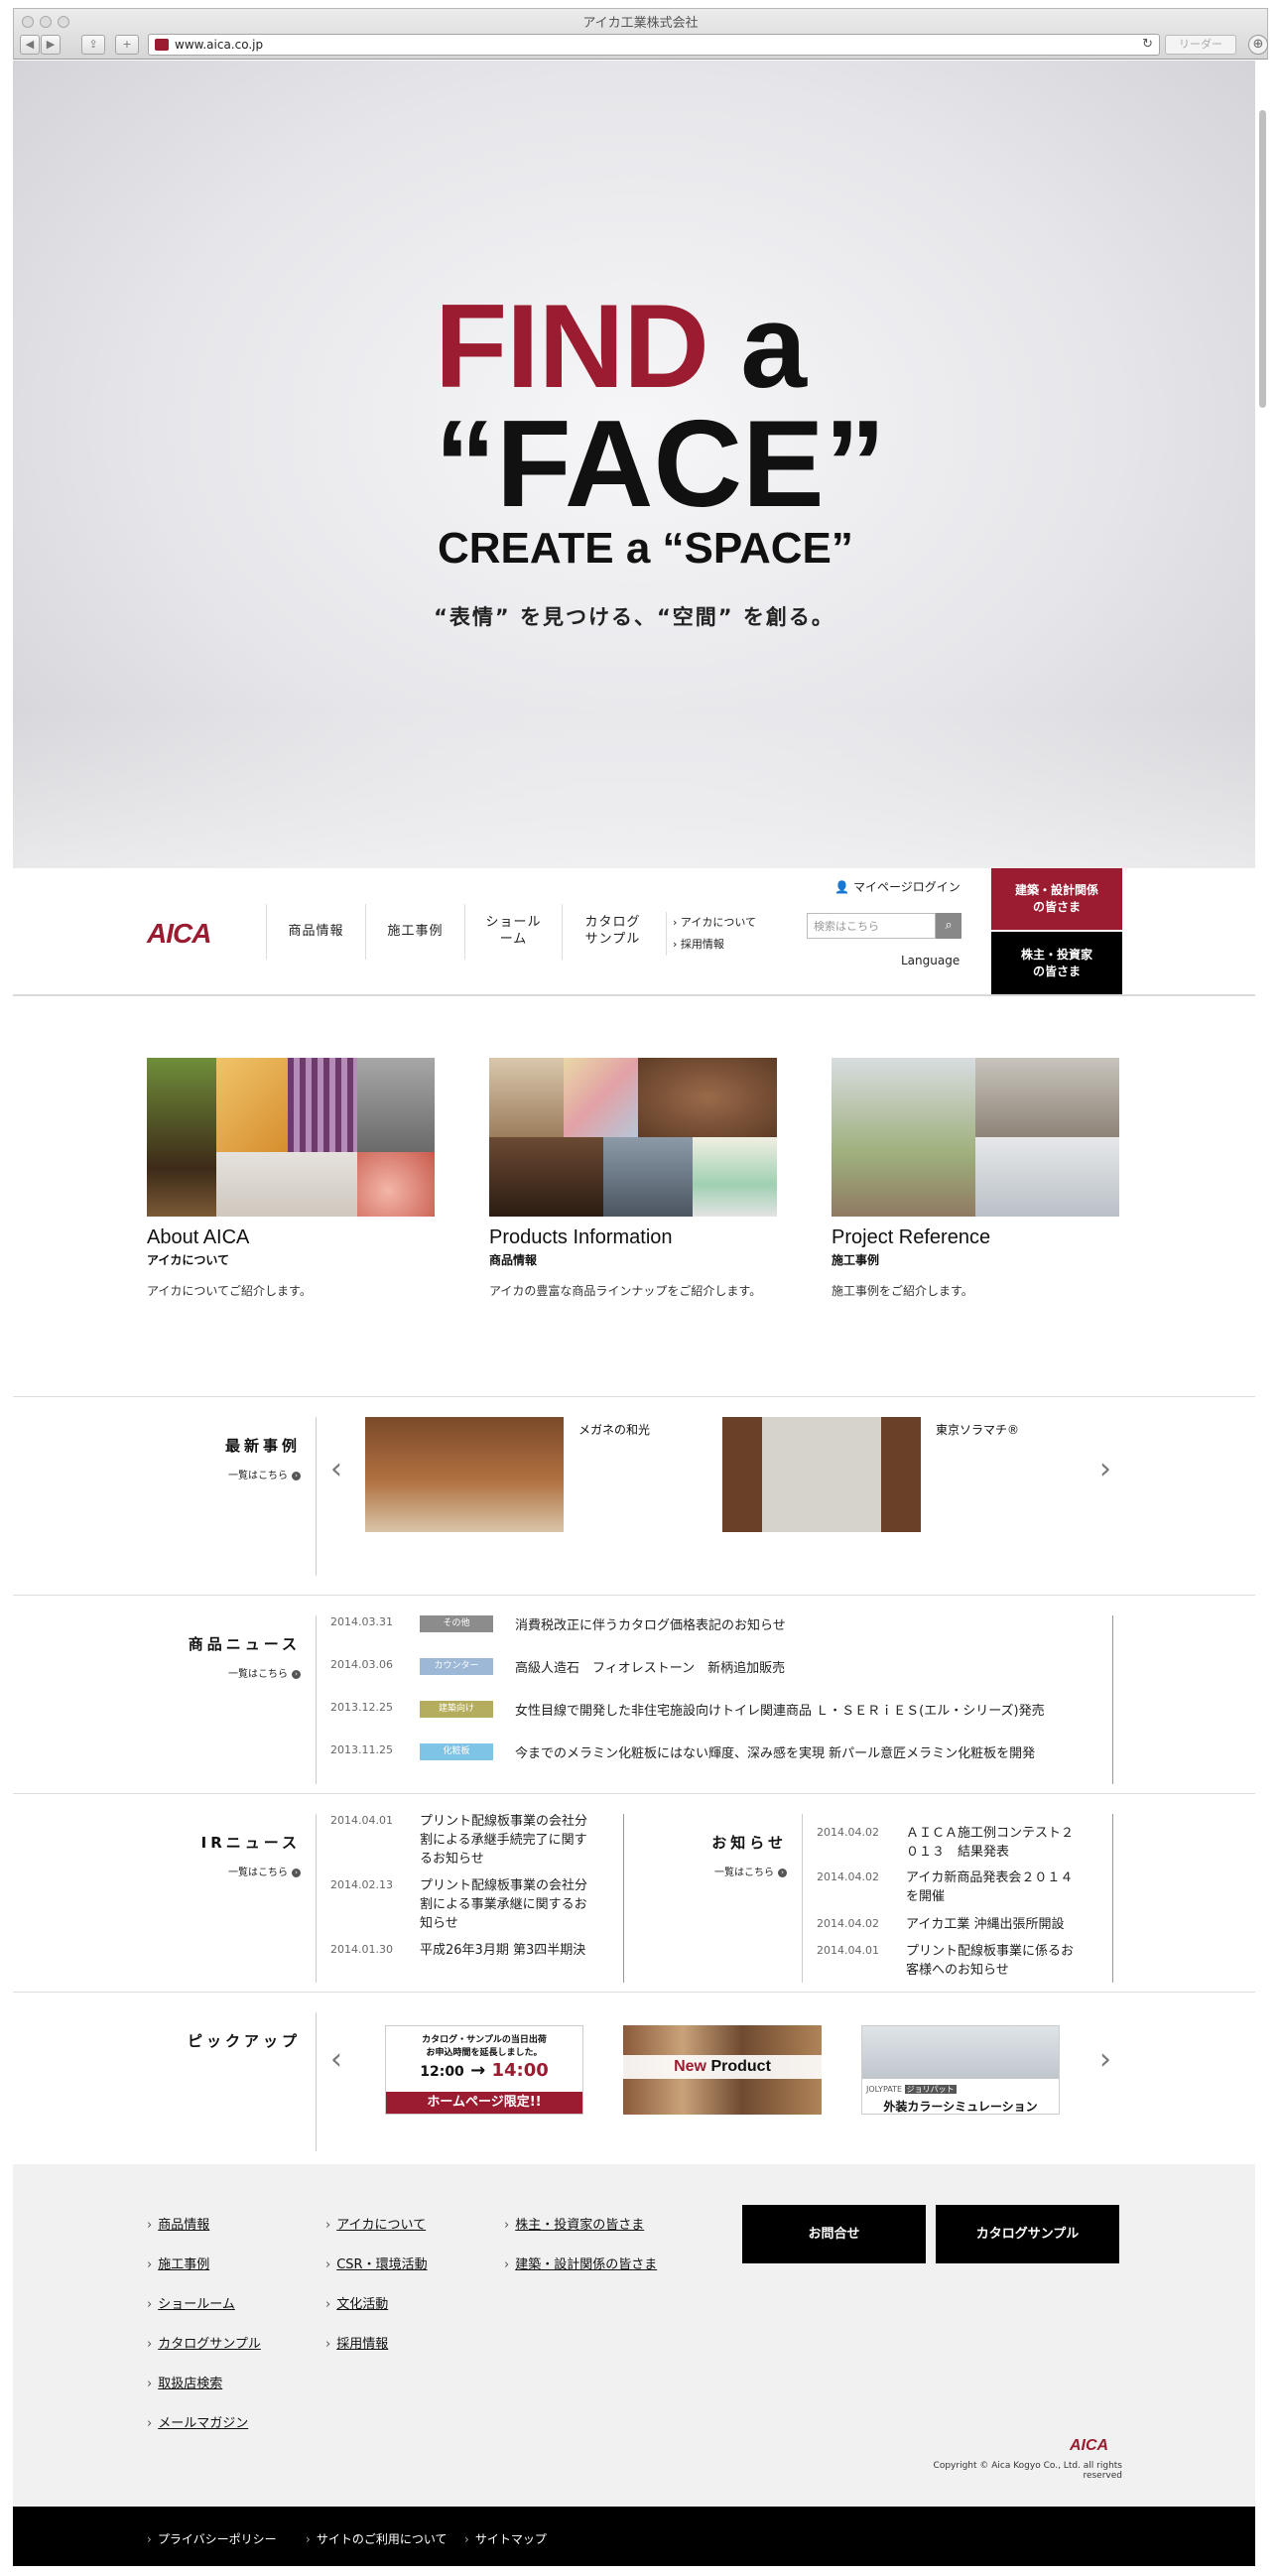  Describe the element at coordinates (46, 22) in the screenshot. I see `minimize-window-icon` at that location.